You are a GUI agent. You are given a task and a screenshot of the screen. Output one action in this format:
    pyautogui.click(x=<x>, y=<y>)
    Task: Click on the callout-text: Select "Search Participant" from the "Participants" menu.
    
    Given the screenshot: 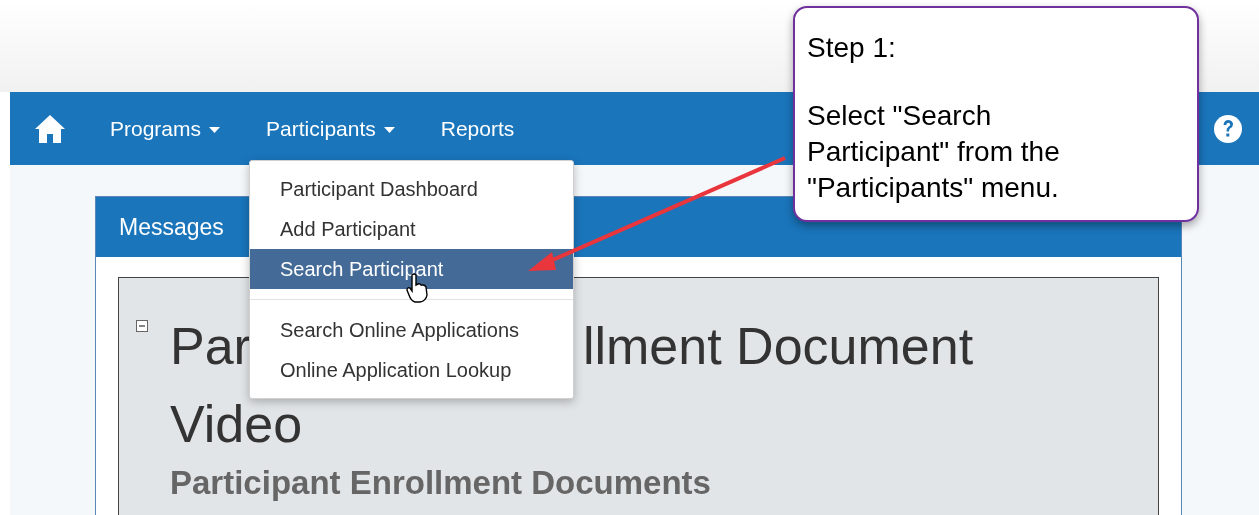 What is the action you would take?
    pyautogui.click(x=934, y=152)
    